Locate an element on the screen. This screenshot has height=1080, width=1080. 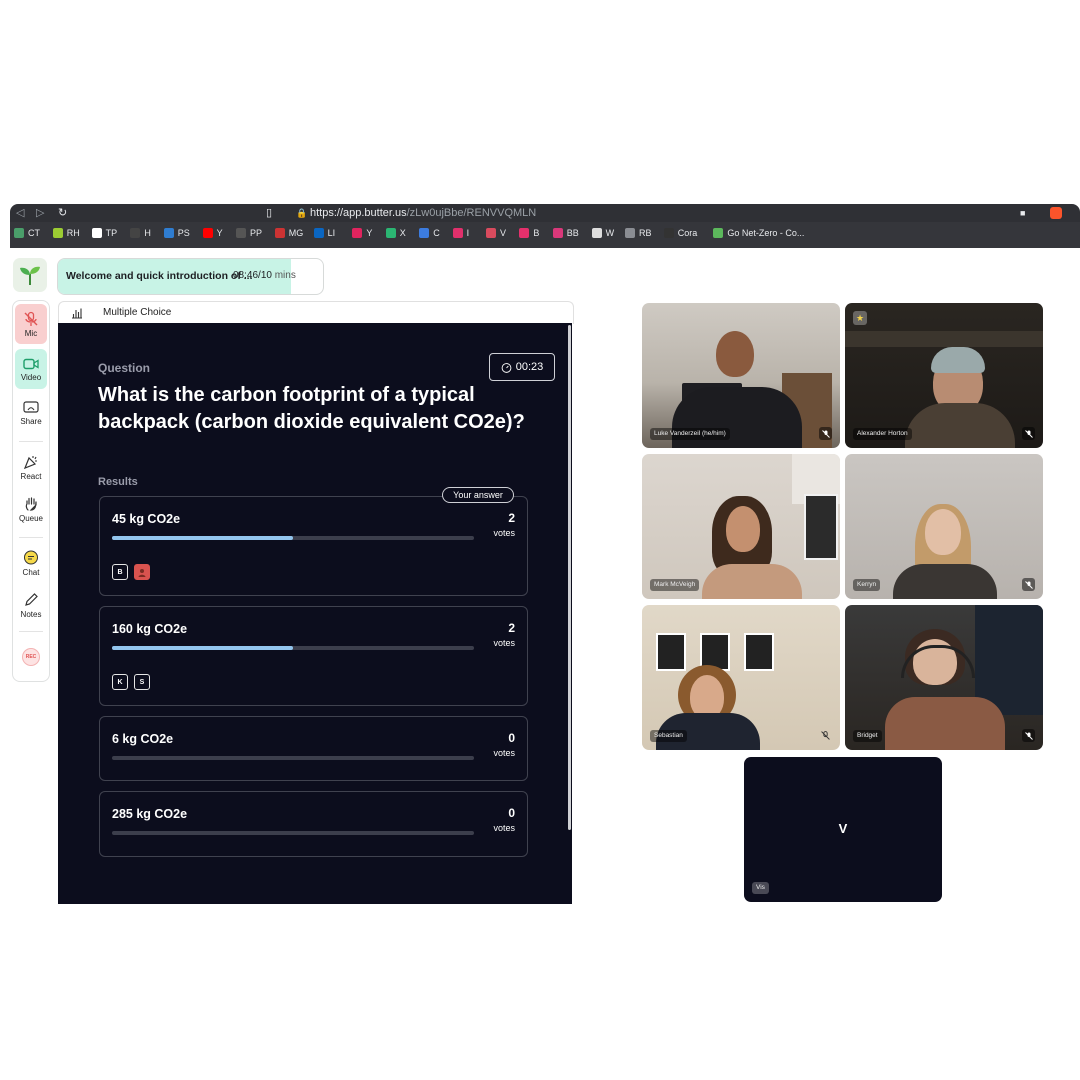
react-button: React is located at coordinates (31, 467).